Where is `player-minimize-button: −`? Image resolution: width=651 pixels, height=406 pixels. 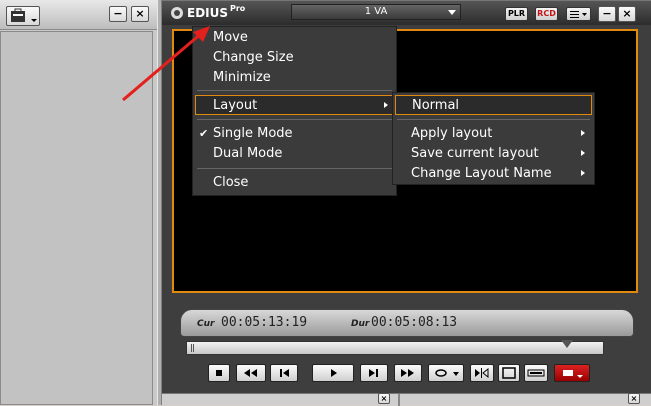 player-minimize-button: − is located at coordinates (607, 14).